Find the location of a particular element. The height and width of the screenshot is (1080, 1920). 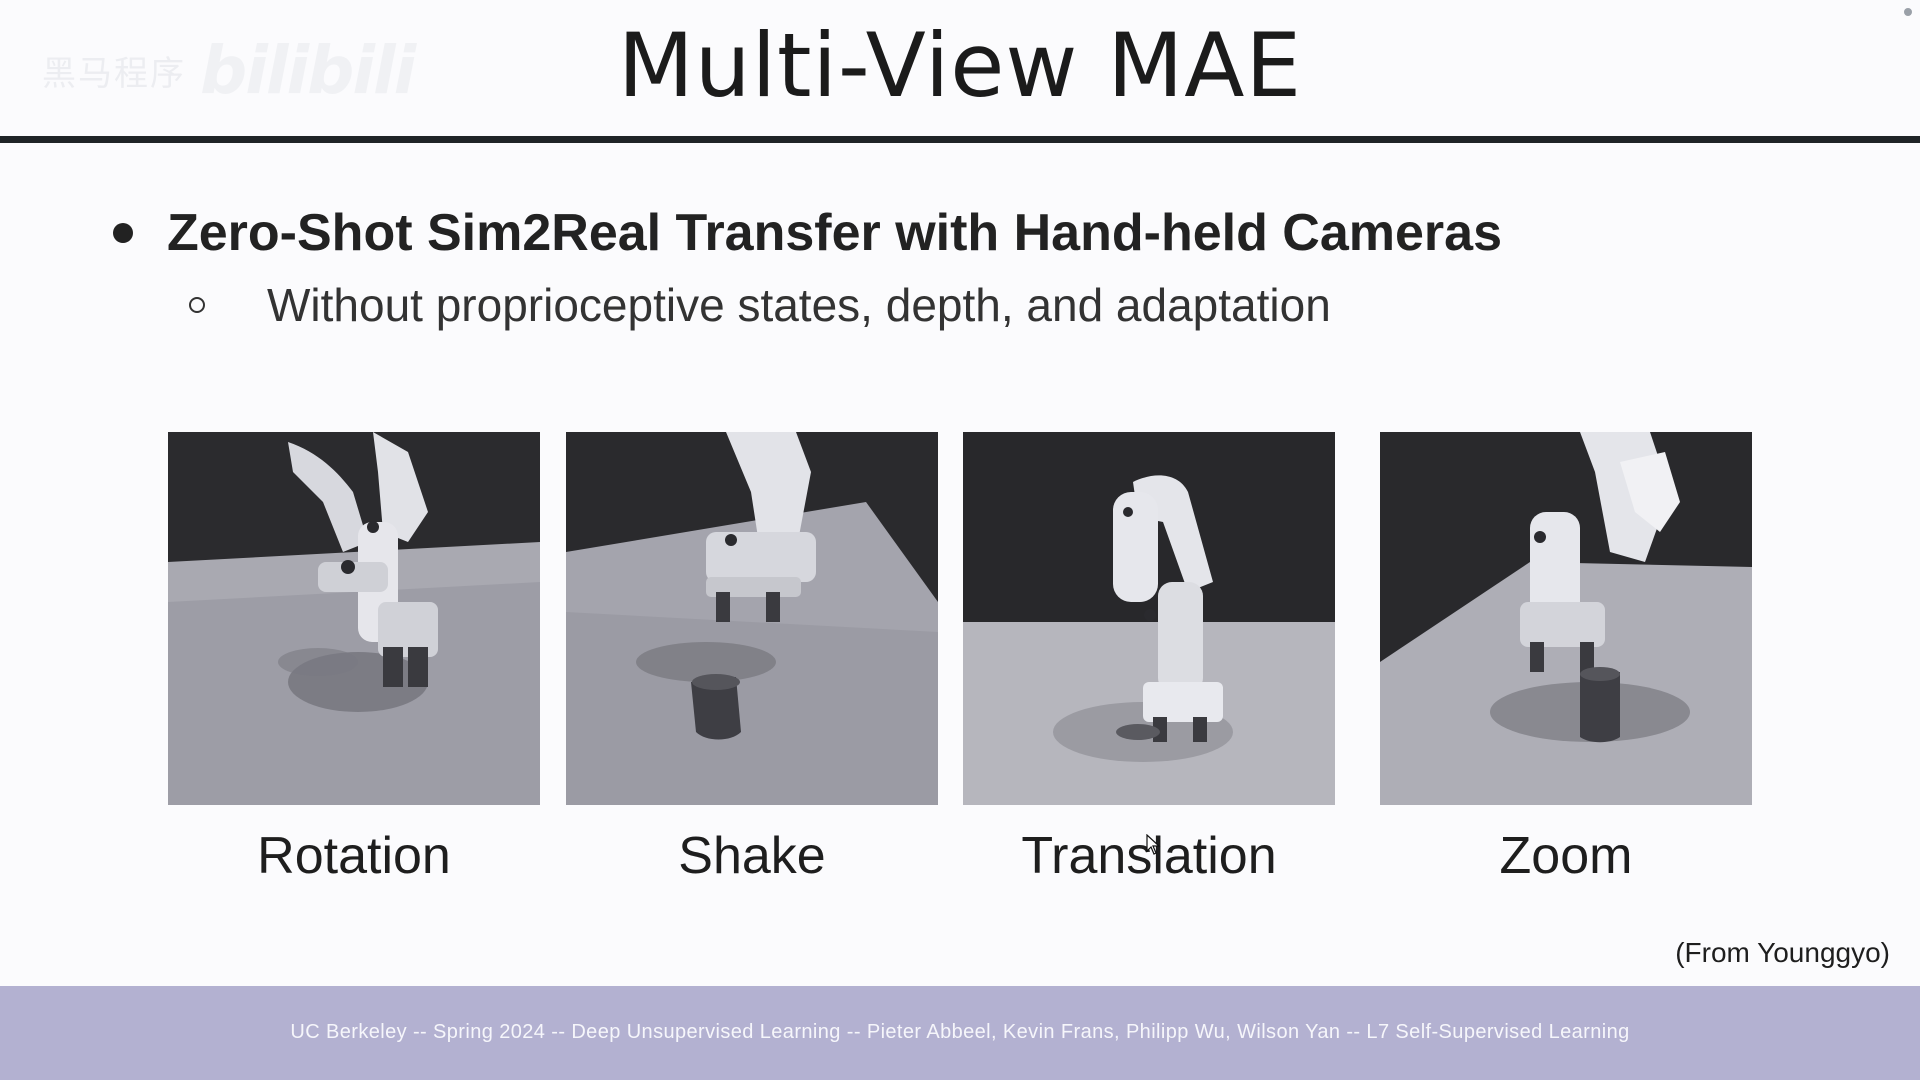

robot-arm-translation-photo is located at coordinates (1149, 618).